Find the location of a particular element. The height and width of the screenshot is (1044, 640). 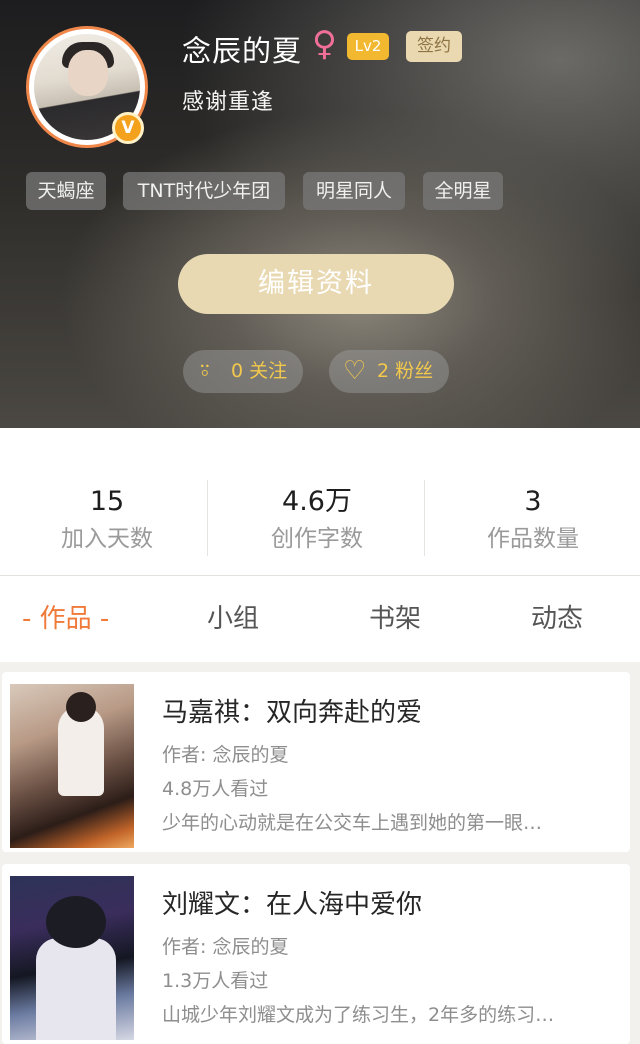

signed-badge: 签约 is located at coordinates (434, 46).